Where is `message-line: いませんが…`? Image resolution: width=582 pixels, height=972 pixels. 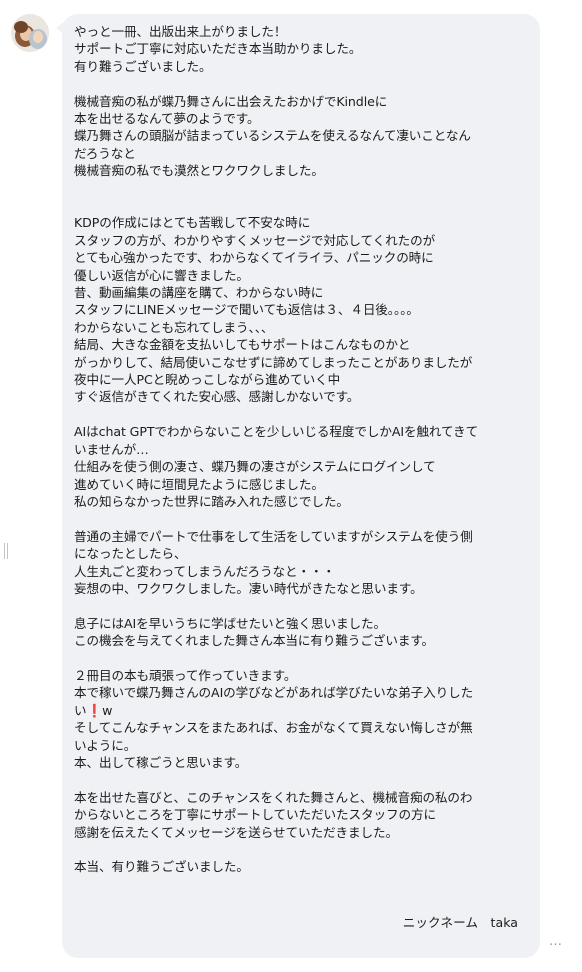
message-line: いませんが… is located at coordinates (111, 449).